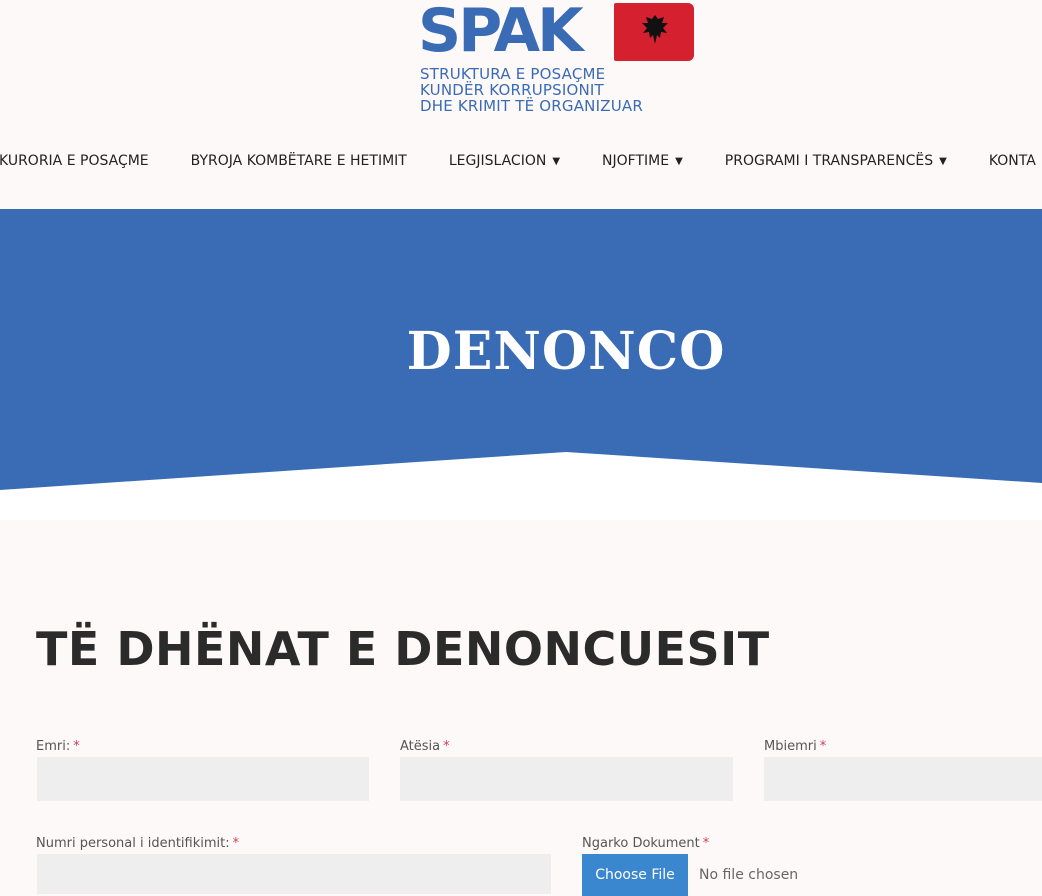 This screenshot has width=1042, height=896. I want to click on nav-item-byroja: BYROJA KOMBËTARE E HETIMIT, so click(299, 161).